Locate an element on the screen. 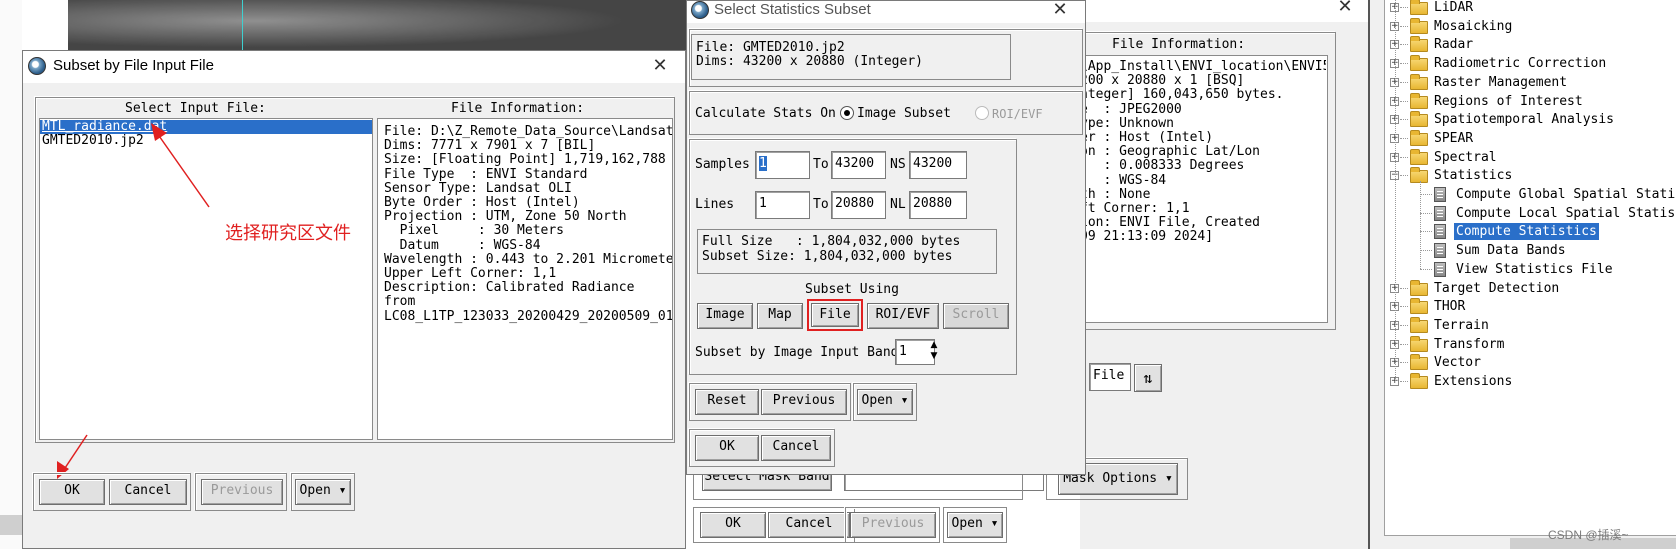 This screenshot has height=550, width=1676. left-edge-background is located at coordinates (11, 274).